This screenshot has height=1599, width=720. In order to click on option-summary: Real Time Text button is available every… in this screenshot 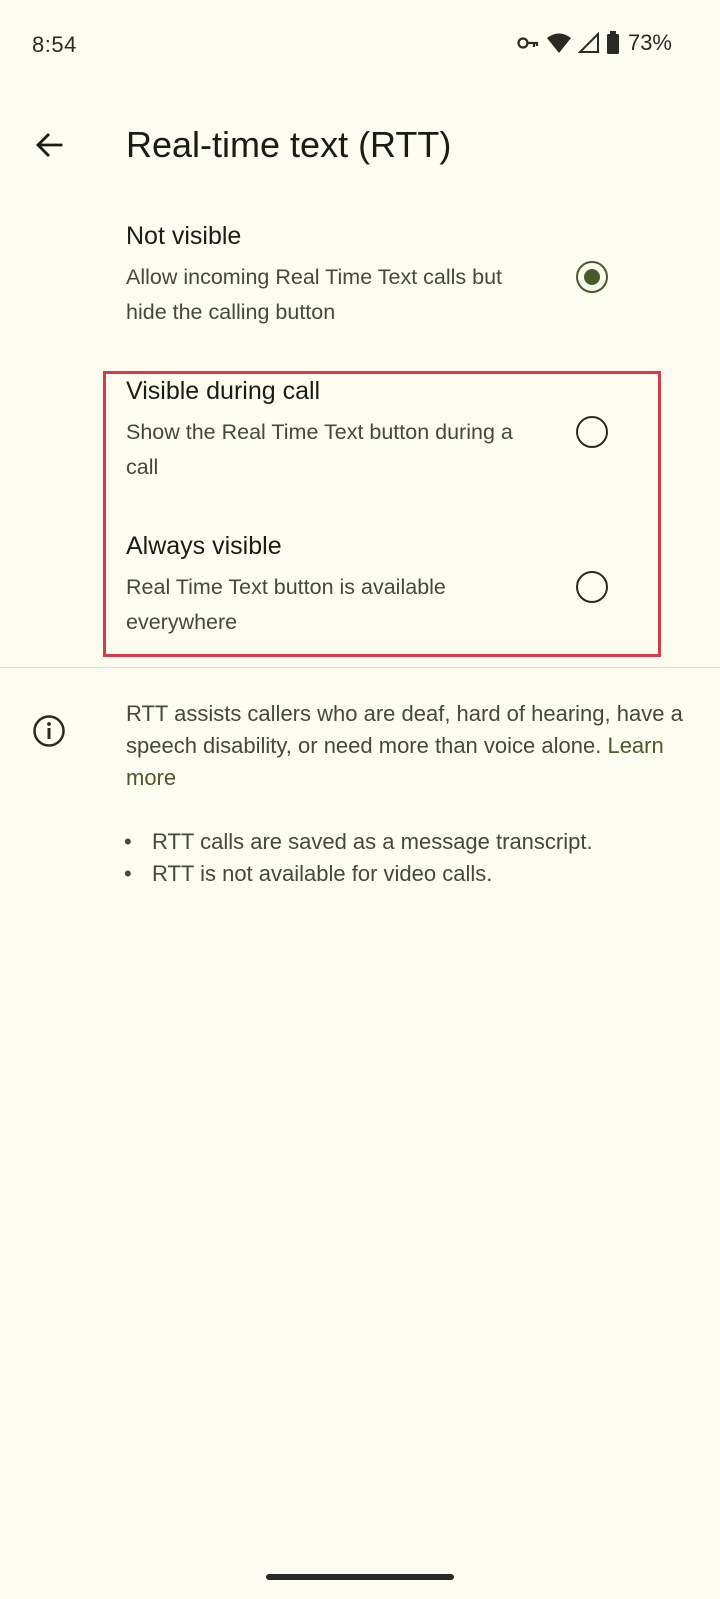, I will do `click(286, 604)`.